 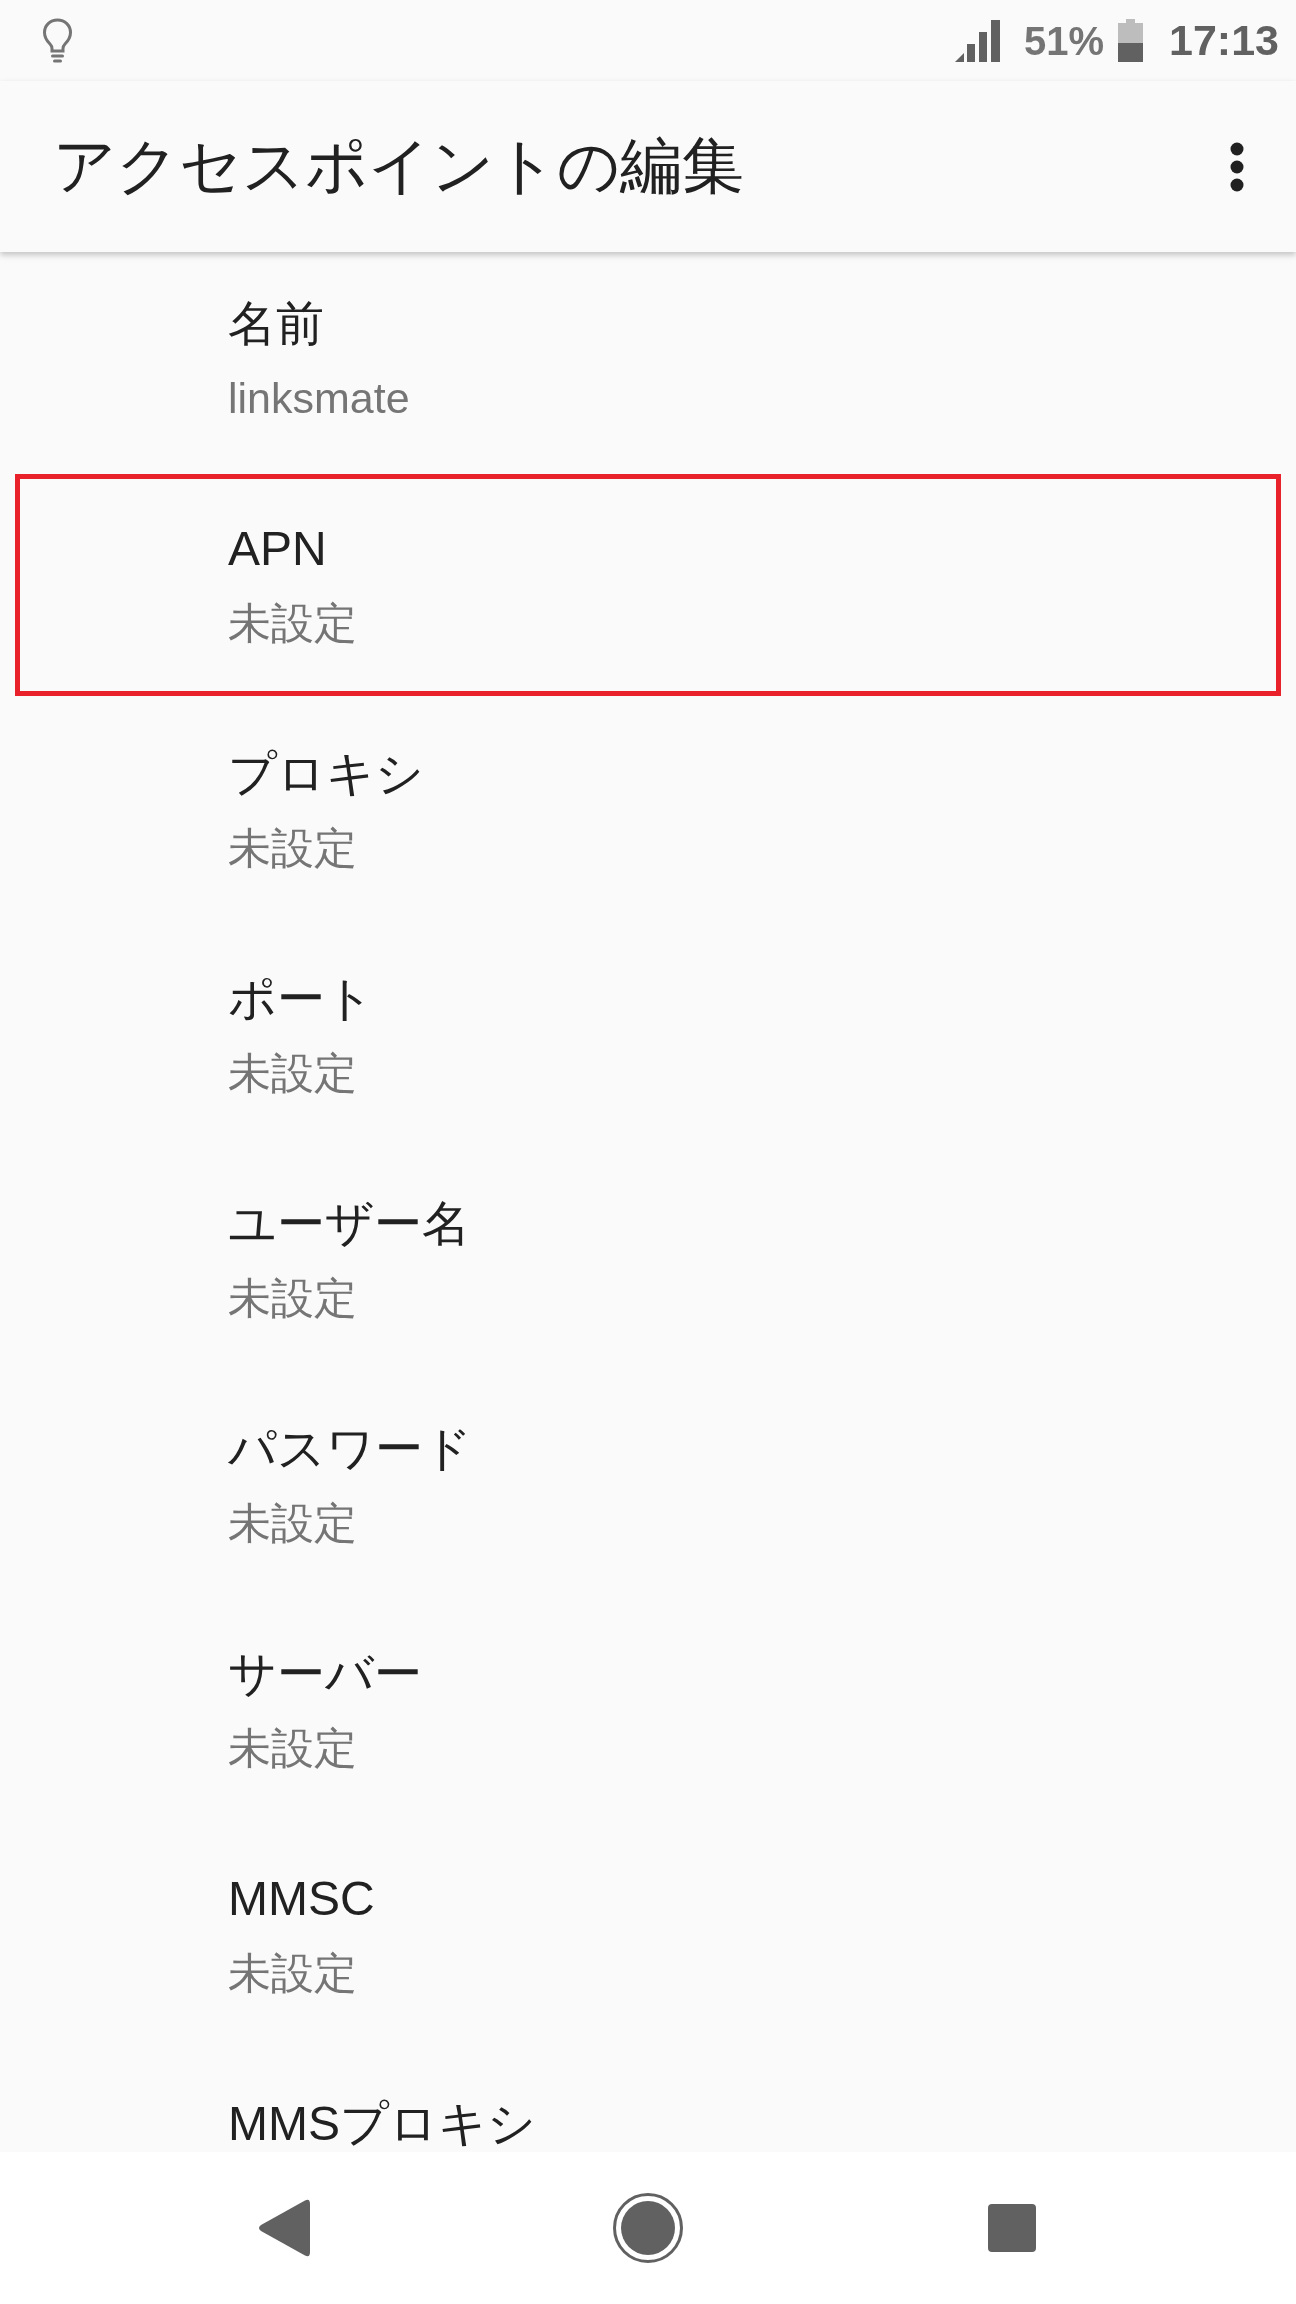 I want to click on battery-percentage: 51%, so click(x=1063, y=40).